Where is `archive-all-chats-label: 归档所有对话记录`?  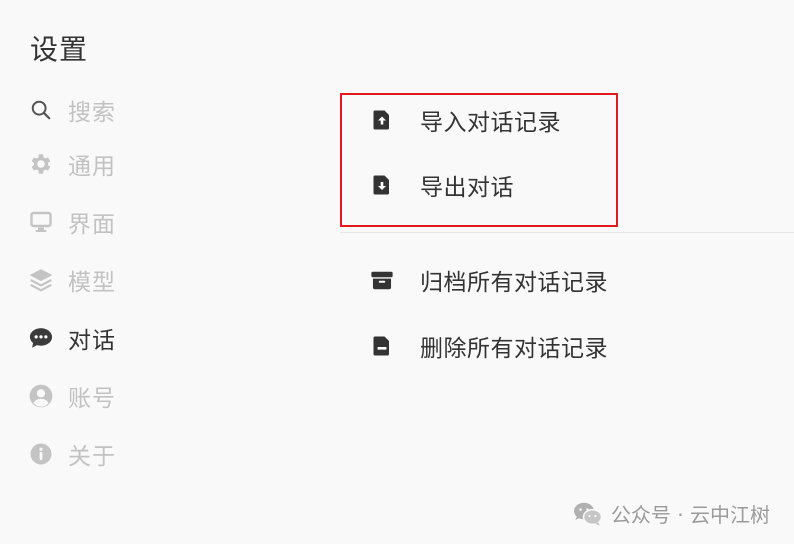 archive-all-chats-label: 归档所有对话记录 is located at coordinates (514, 283).